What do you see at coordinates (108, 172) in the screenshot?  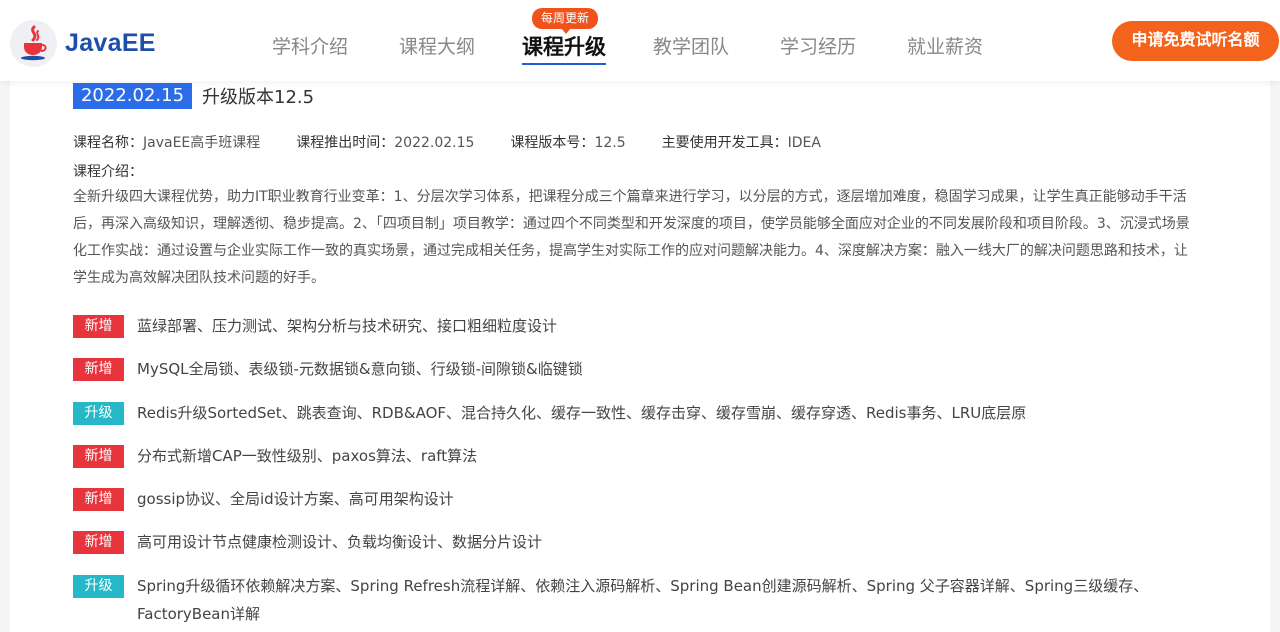 I see `course-intro-label: 课程介绍：` at bounding box center [108, 172].